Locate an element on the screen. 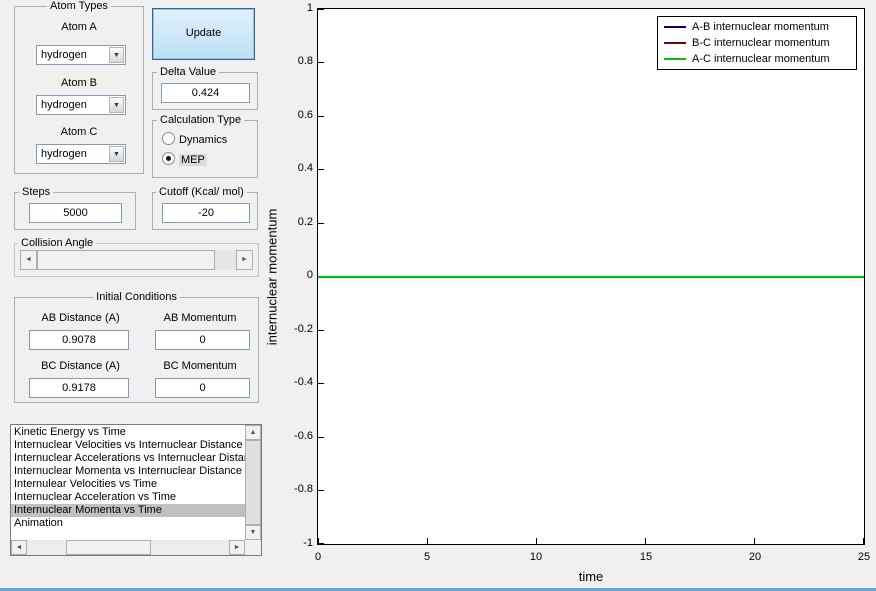 This screenshot has height=591, width=876. atom-a-dropdown: hydrogen ▼ is located at coordinates (81, 55).